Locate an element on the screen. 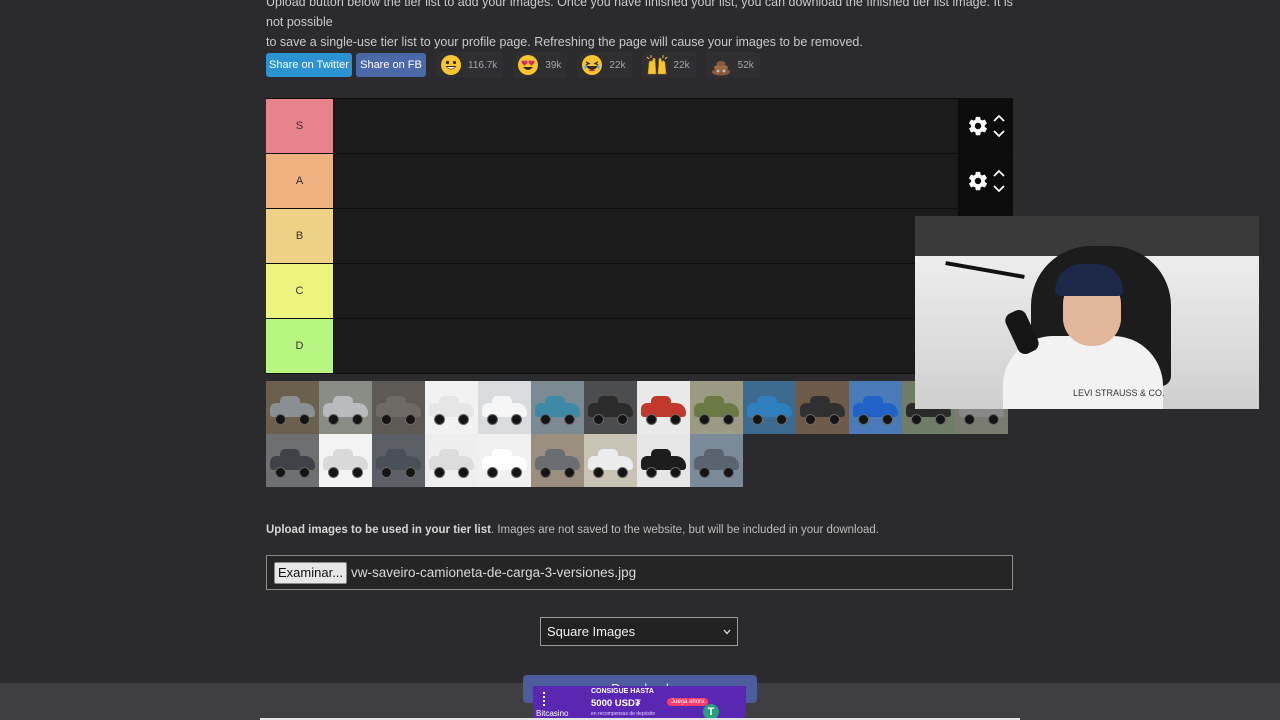 Image resolution: width=1280 pixels, height=720 pixels. reaction-heart-eyes: 39k is located at coordinates (540, 65).